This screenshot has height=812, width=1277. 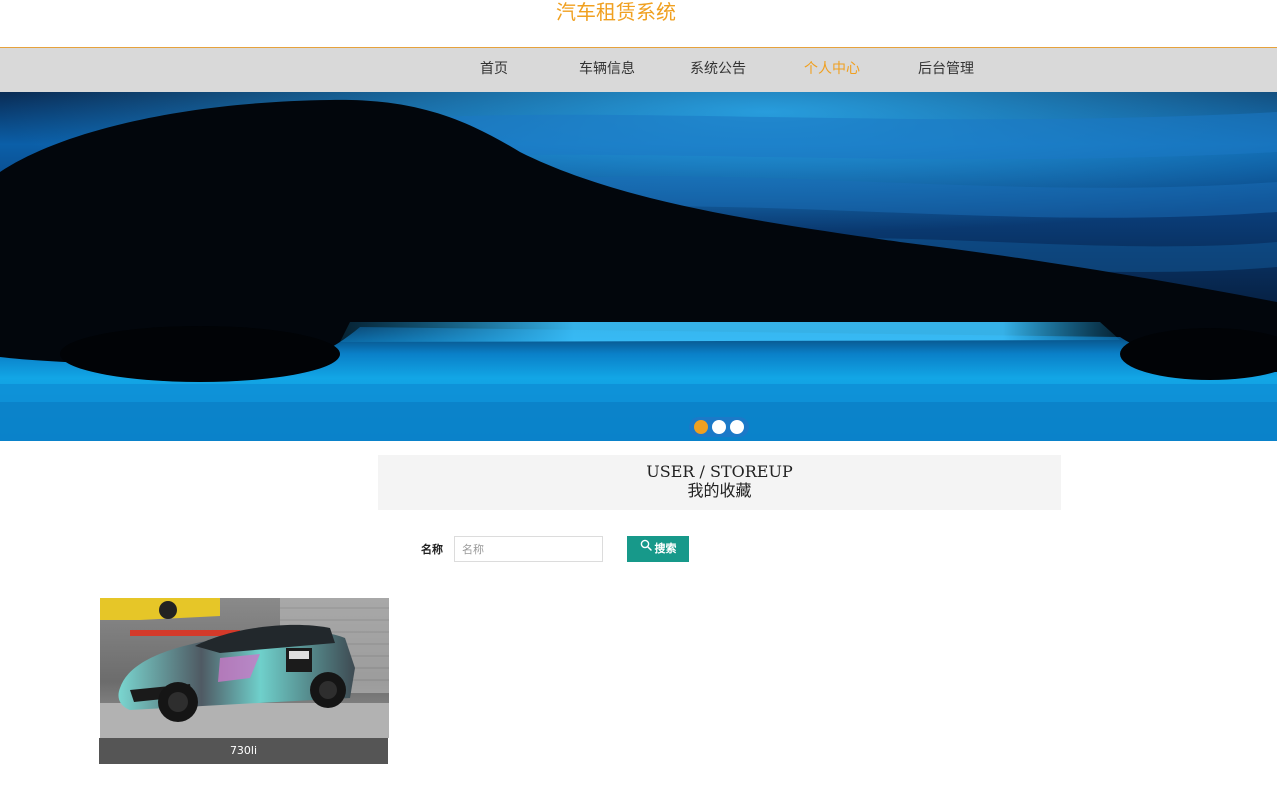 I want to click on favorite-card-image, so click(x=244, y=668).